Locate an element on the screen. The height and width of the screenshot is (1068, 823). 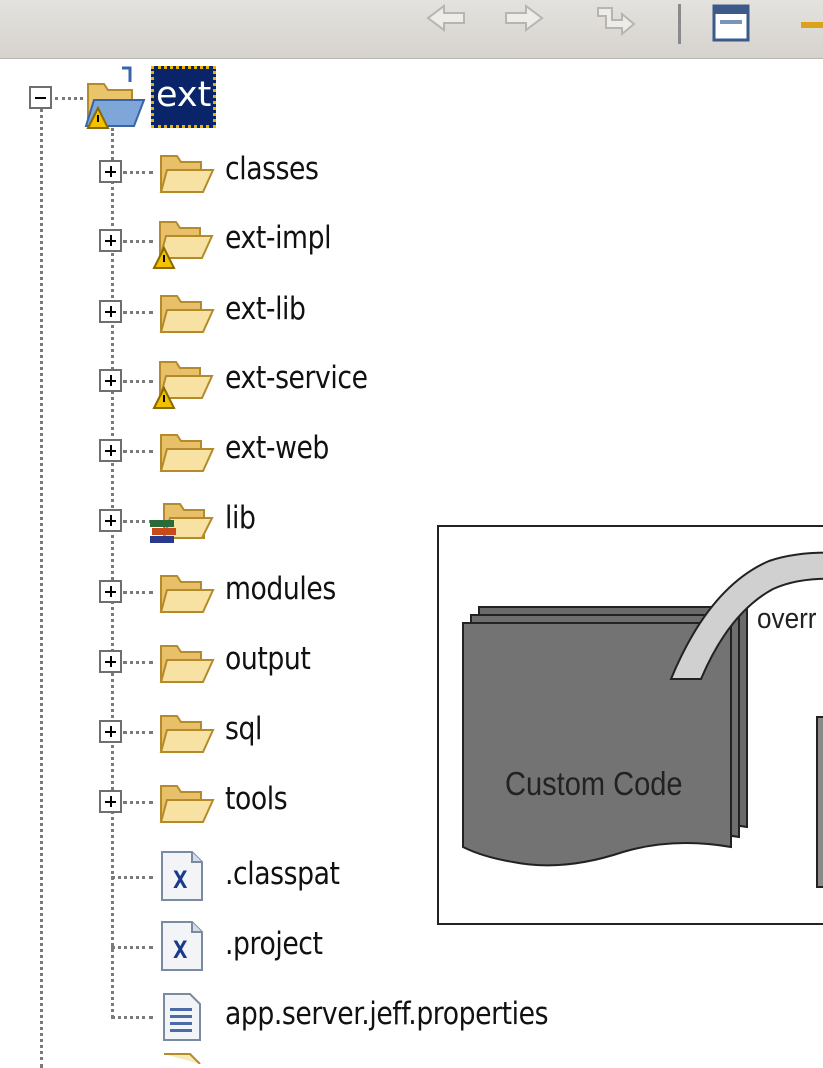
tree-item-label: ext-service is located at coordinates (296, 378).